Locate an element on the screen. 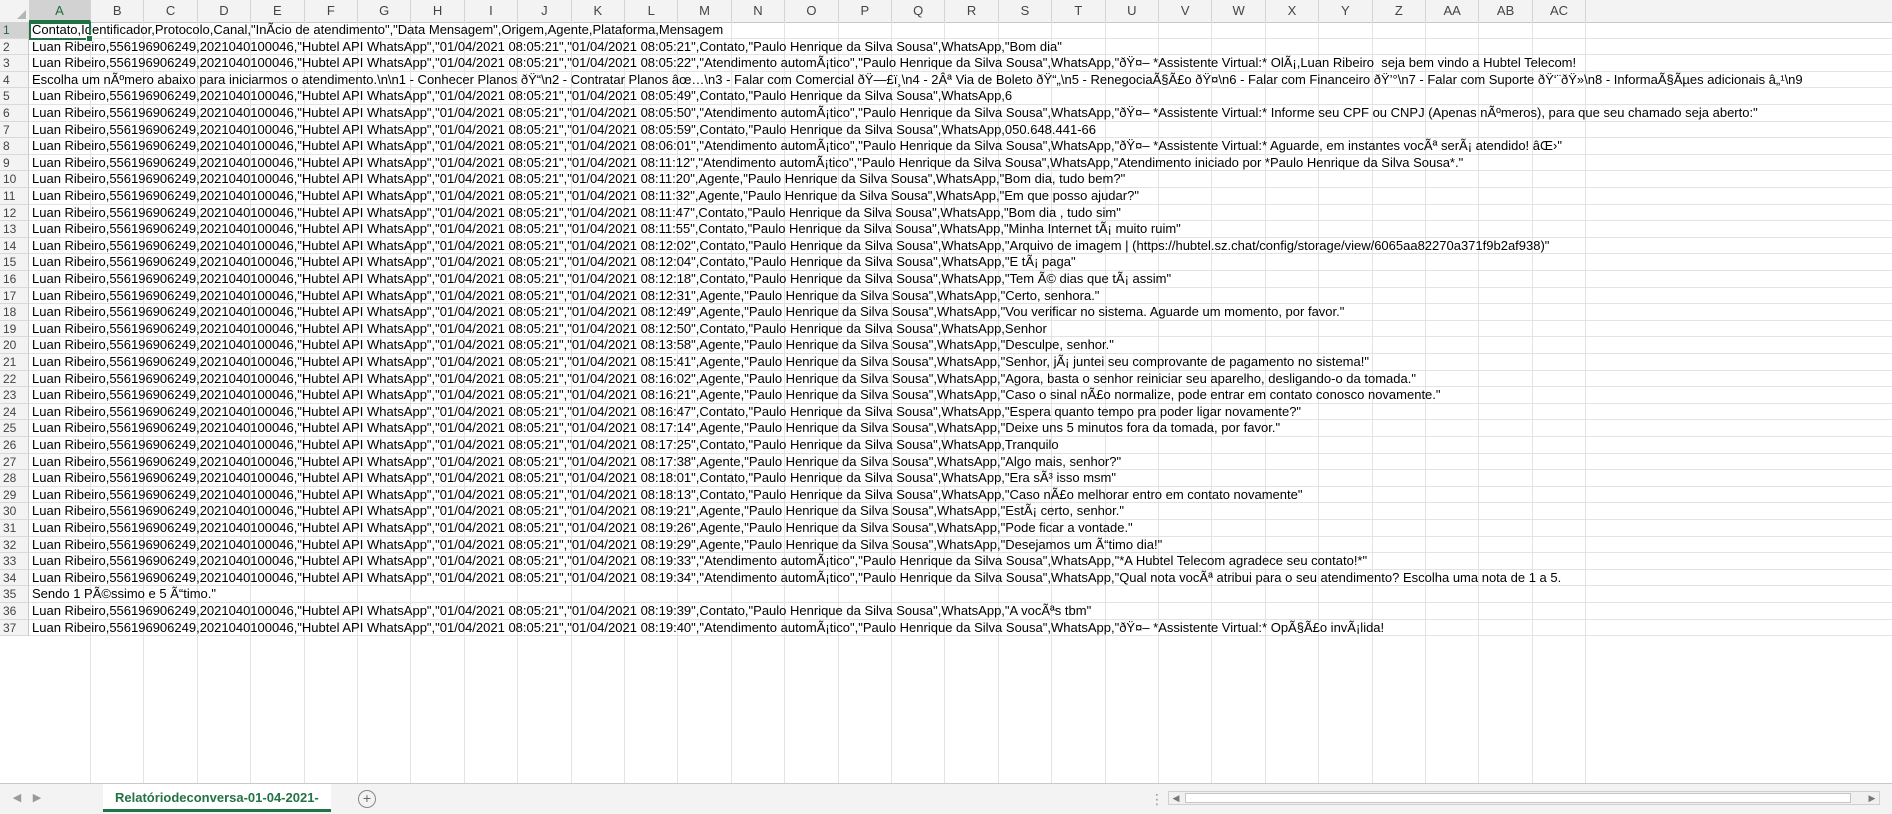  row-number: 6 is located at coordinates (14, 113).